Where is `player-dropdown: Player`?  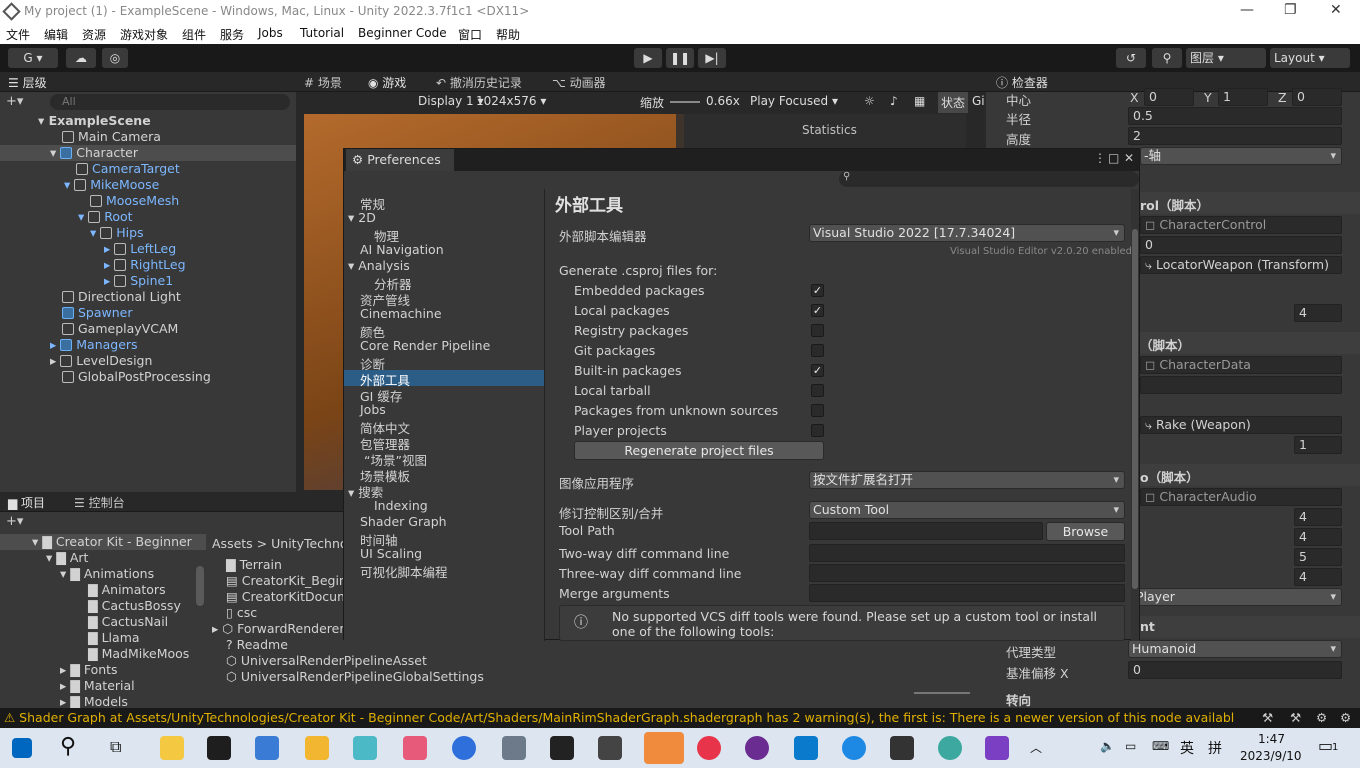
player-dropdown: Player is located at coordinates (1237, 597).